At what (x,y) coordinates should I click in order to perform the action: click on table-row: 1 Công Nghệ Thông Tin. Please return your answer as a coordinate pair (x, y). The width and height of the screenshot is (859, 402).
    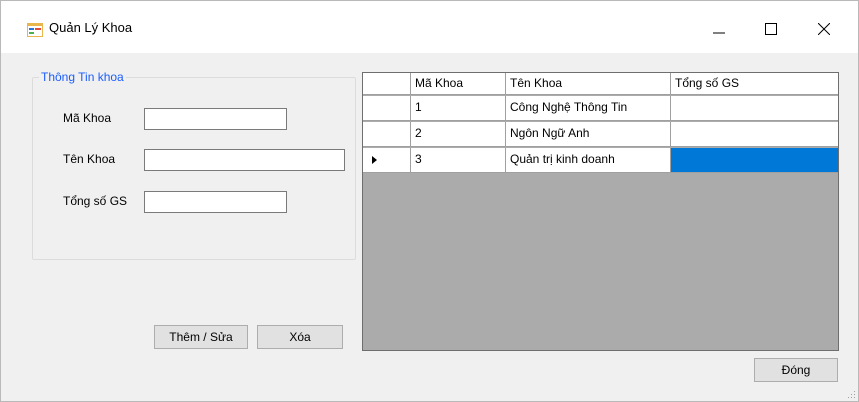
    Looking at the image, I should click on (600, 108).